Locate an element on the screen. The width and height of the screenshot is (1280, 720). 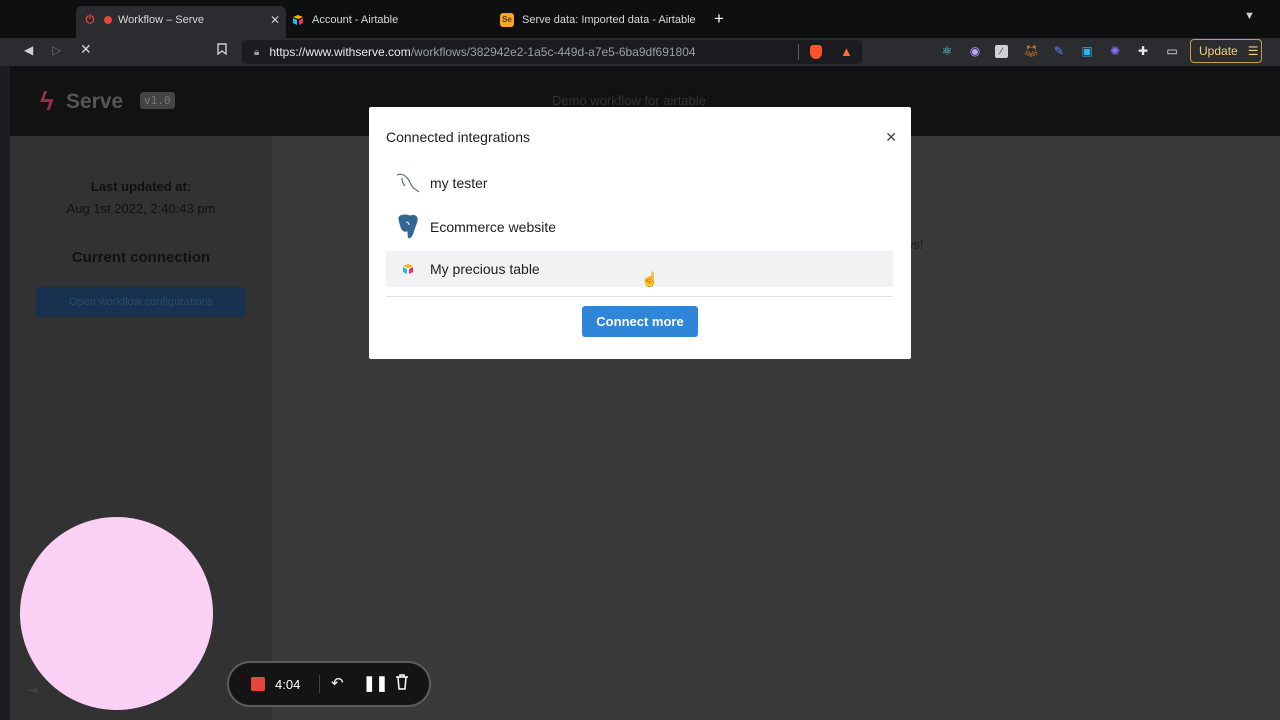
extension-notes-icon: ⁄ is located at coordinates (1001, 51).